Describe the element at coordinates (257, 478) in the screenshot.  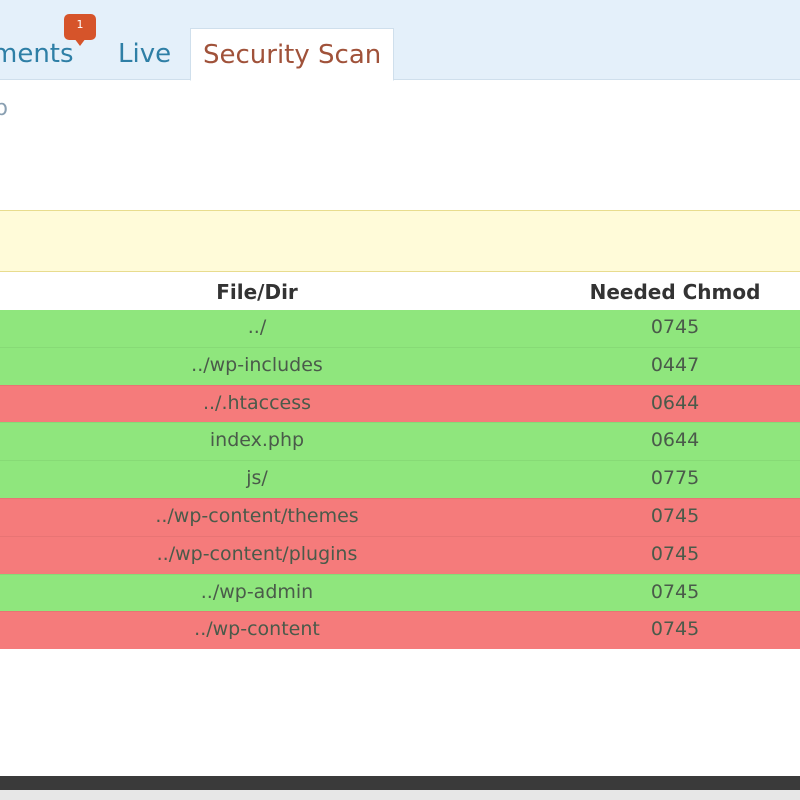
I see `cell-file-dir: js/` at that location.